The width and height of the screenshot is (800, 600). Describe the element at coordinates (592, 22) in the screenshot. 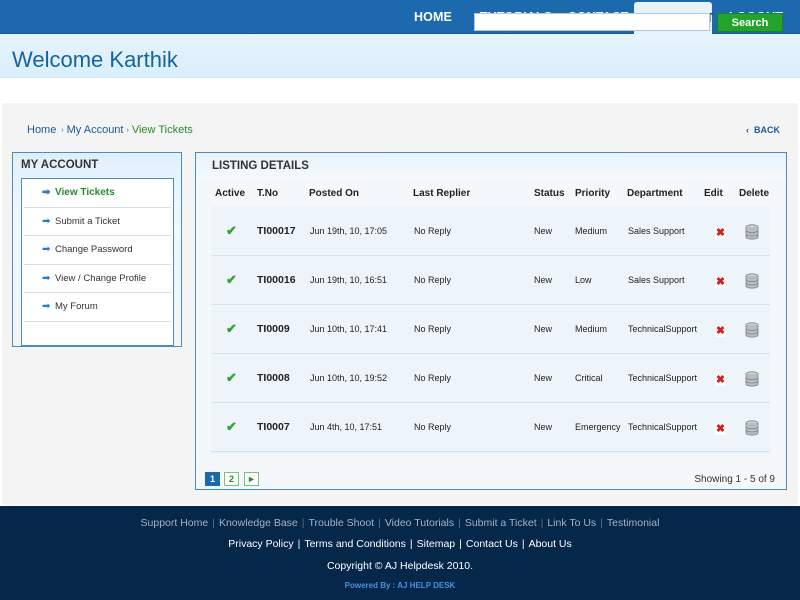

I see `search-input` at that location.